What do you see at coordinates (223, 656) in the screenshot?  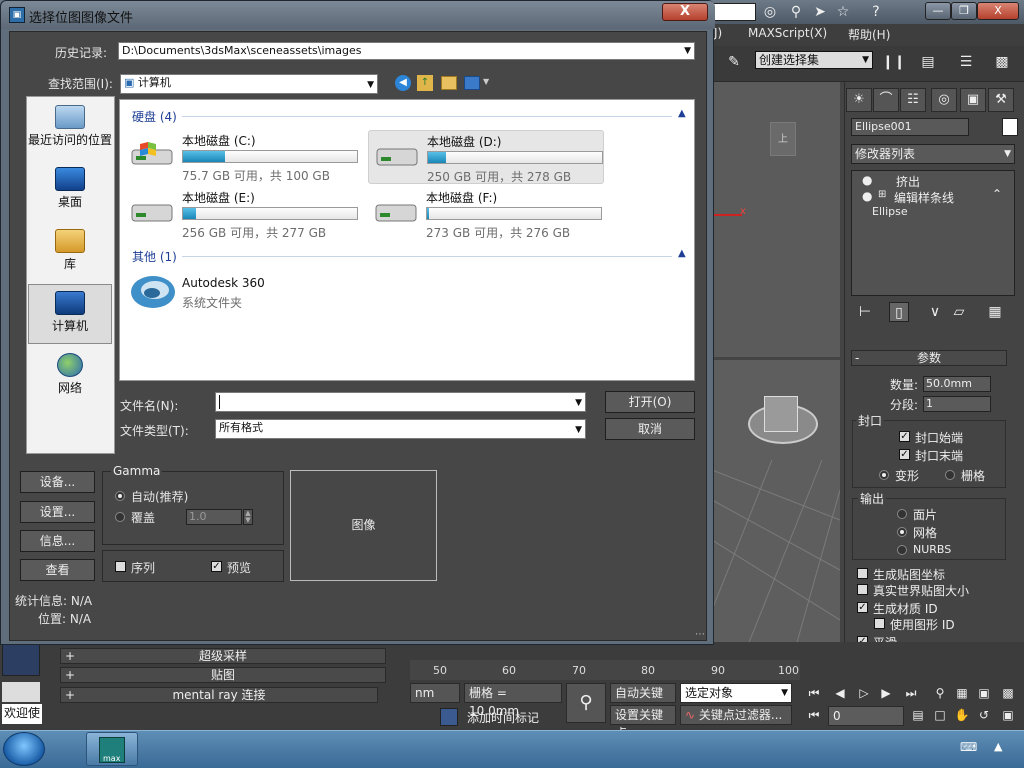 I see `rollout-supersampling: + 超级采样` at bounding box center [223, 656].